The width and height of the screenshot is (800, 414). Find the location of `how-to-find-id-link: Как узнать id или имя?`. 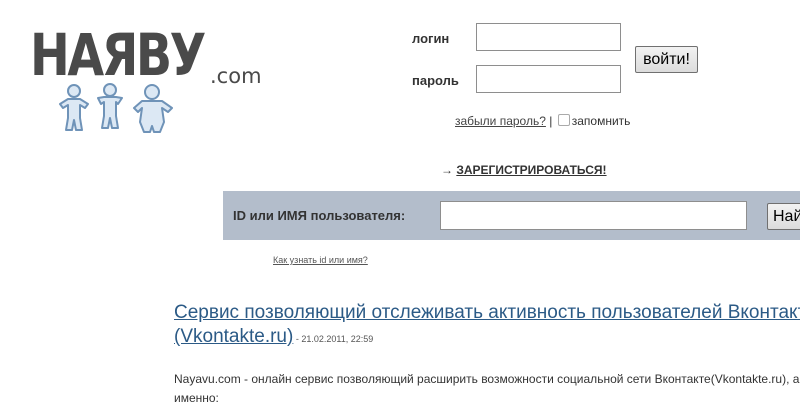

how-to-find-id-link: Как узнать id или имя? is located at coordinates (320, 260).